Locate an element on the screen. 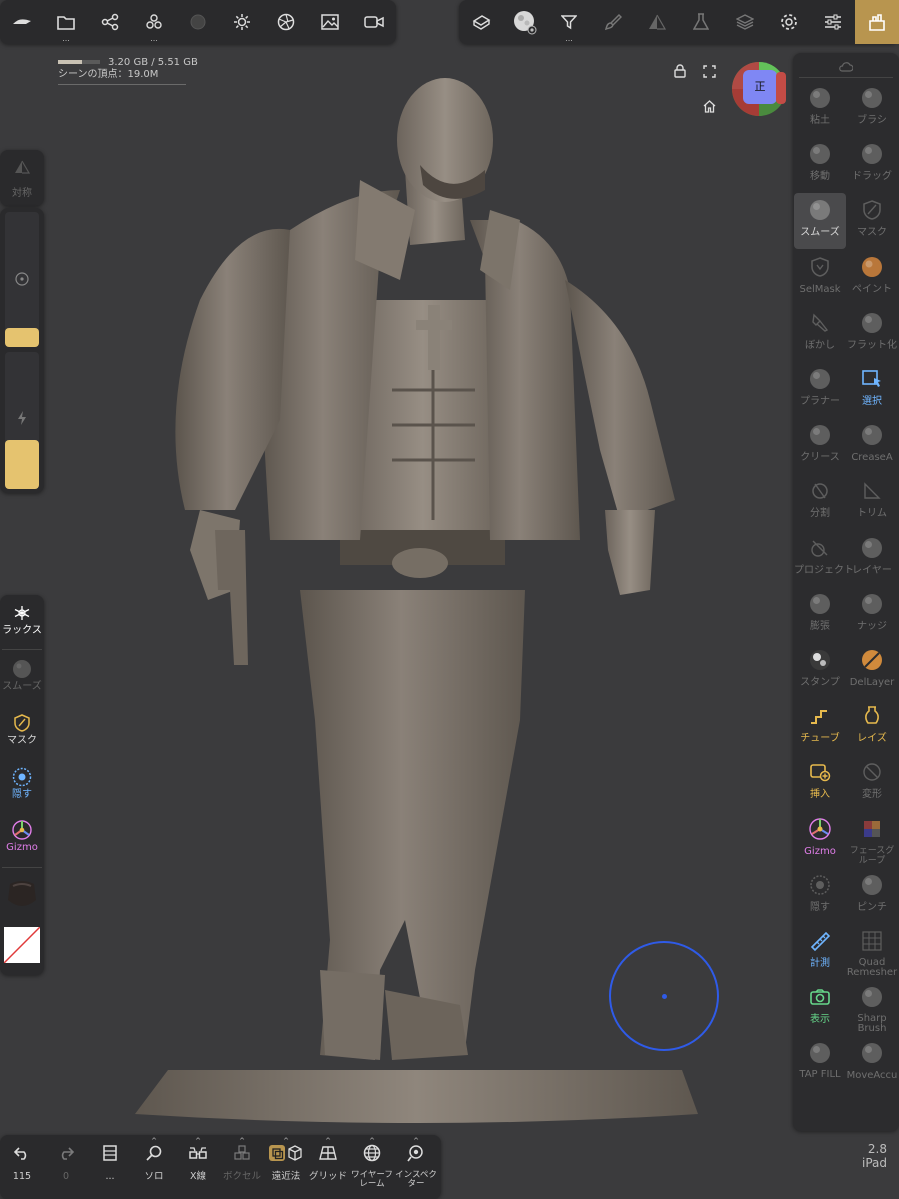 The width and height of the screenshot is (899, 1199). tool-lathe: レイズ is located at coordinates (872, 727).